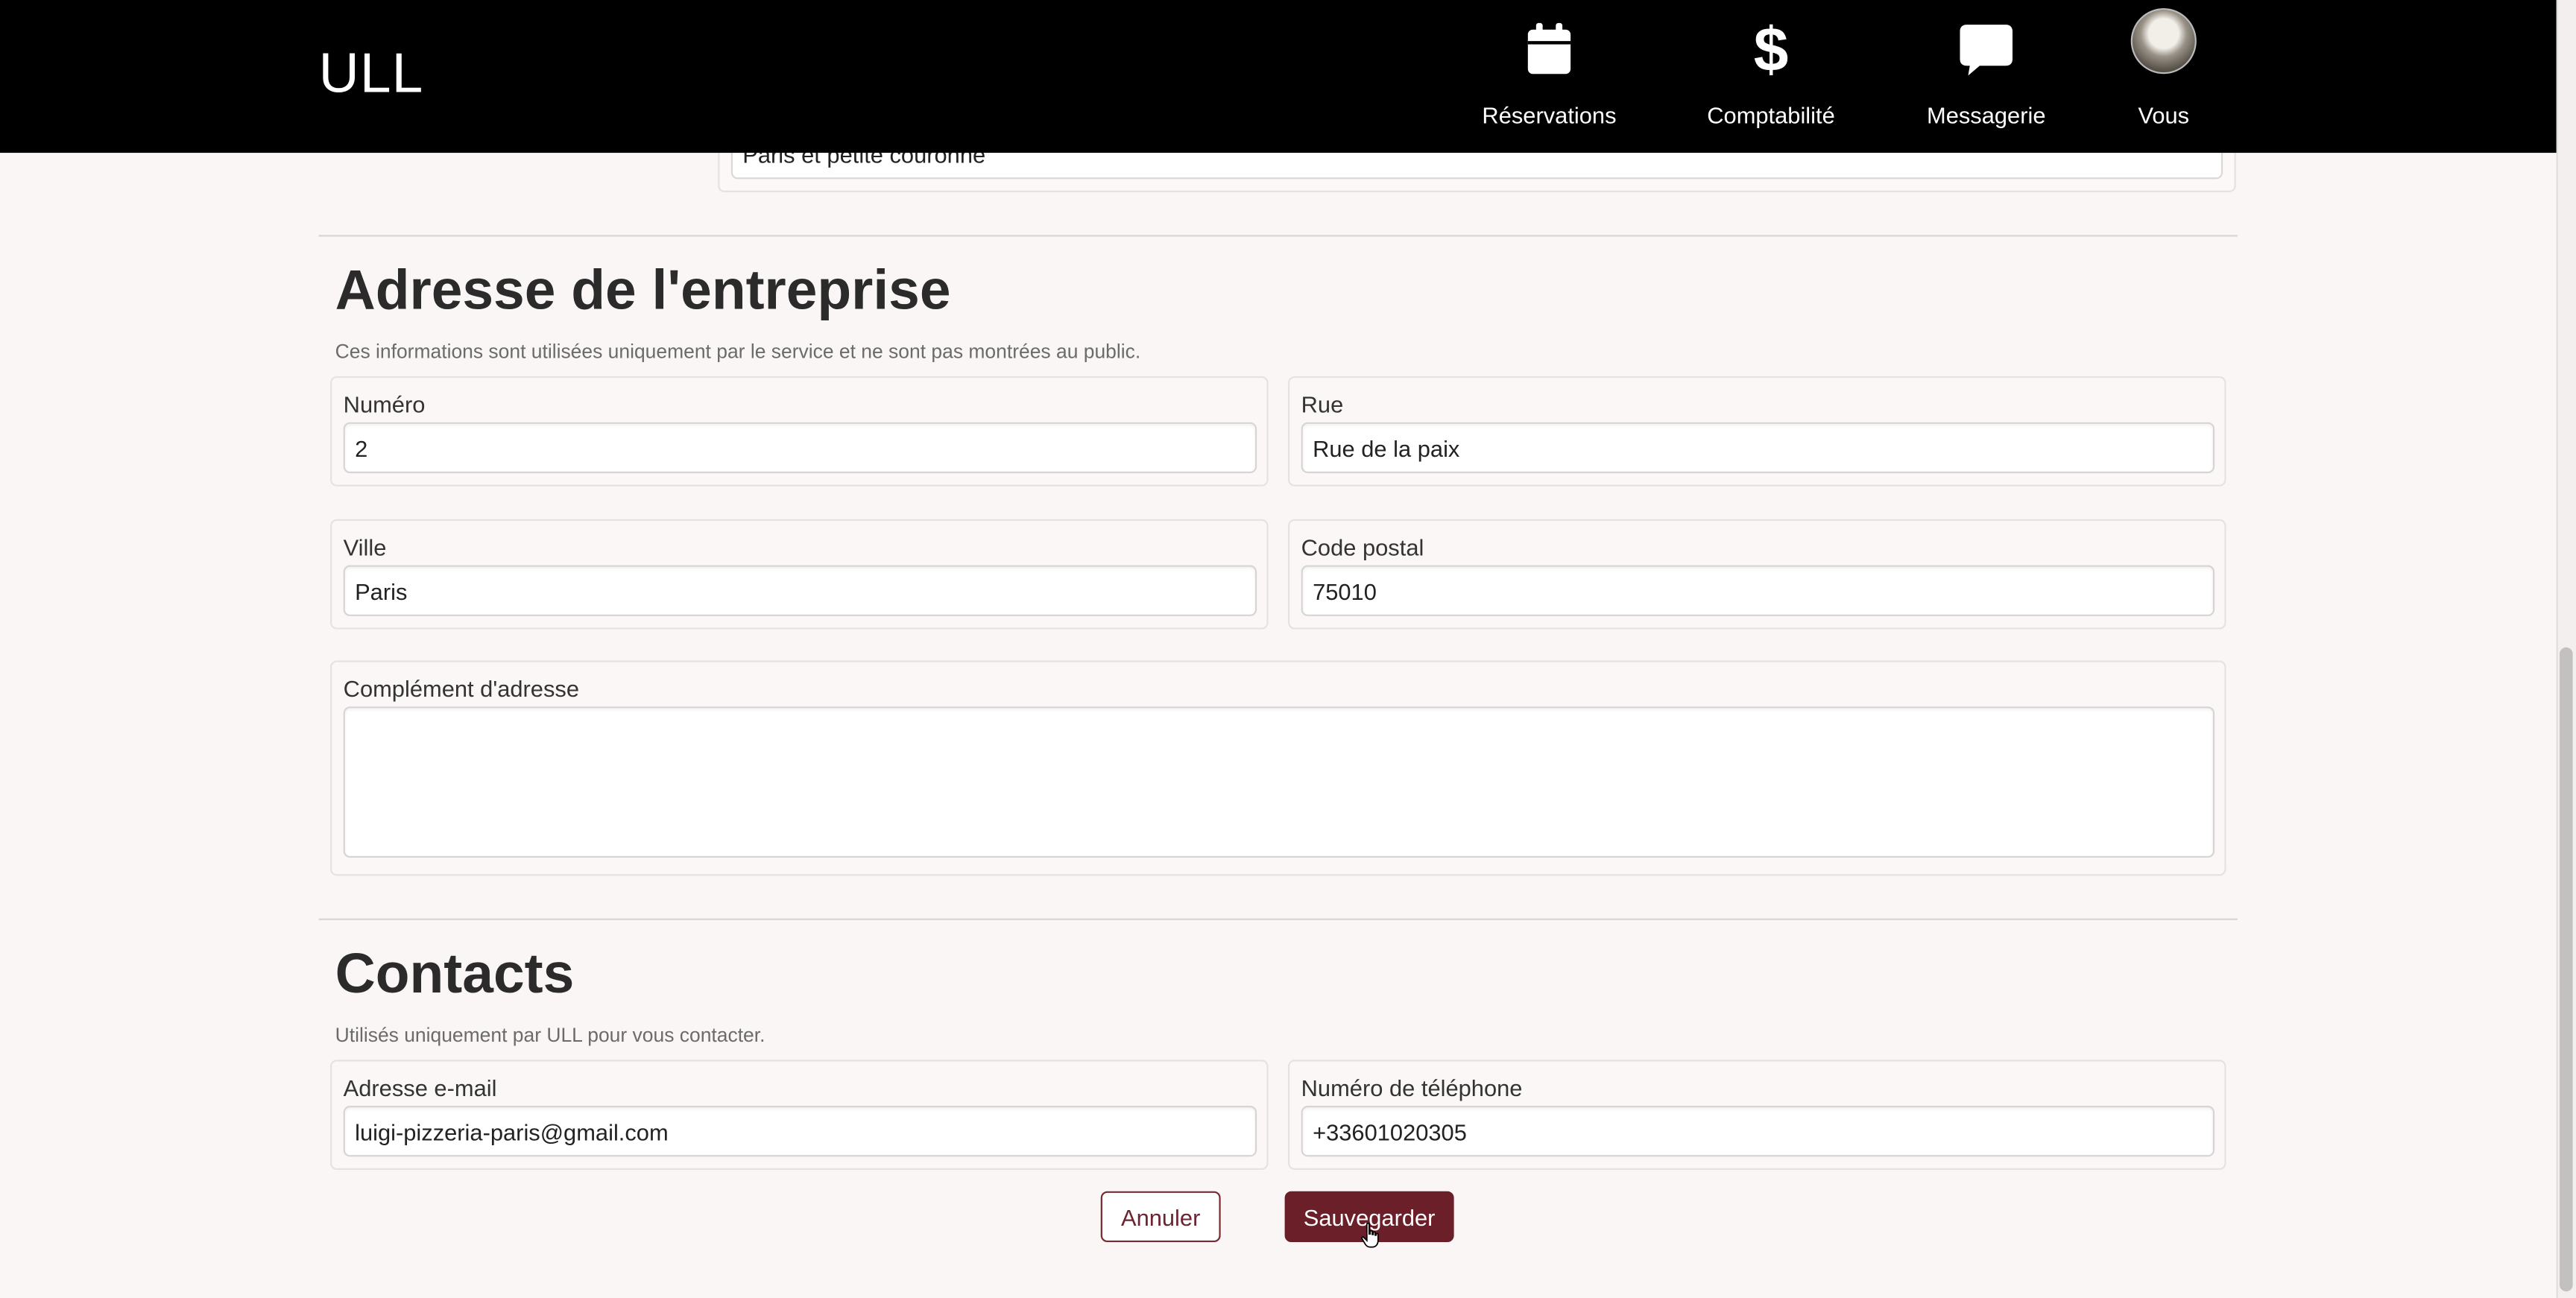 The image size is (2576, 1298). What do you see at coordinates (1986, 114) in the screenshot?
I see `nav-messagerie-label: Messagerie` at bounding box center [1986, 114].